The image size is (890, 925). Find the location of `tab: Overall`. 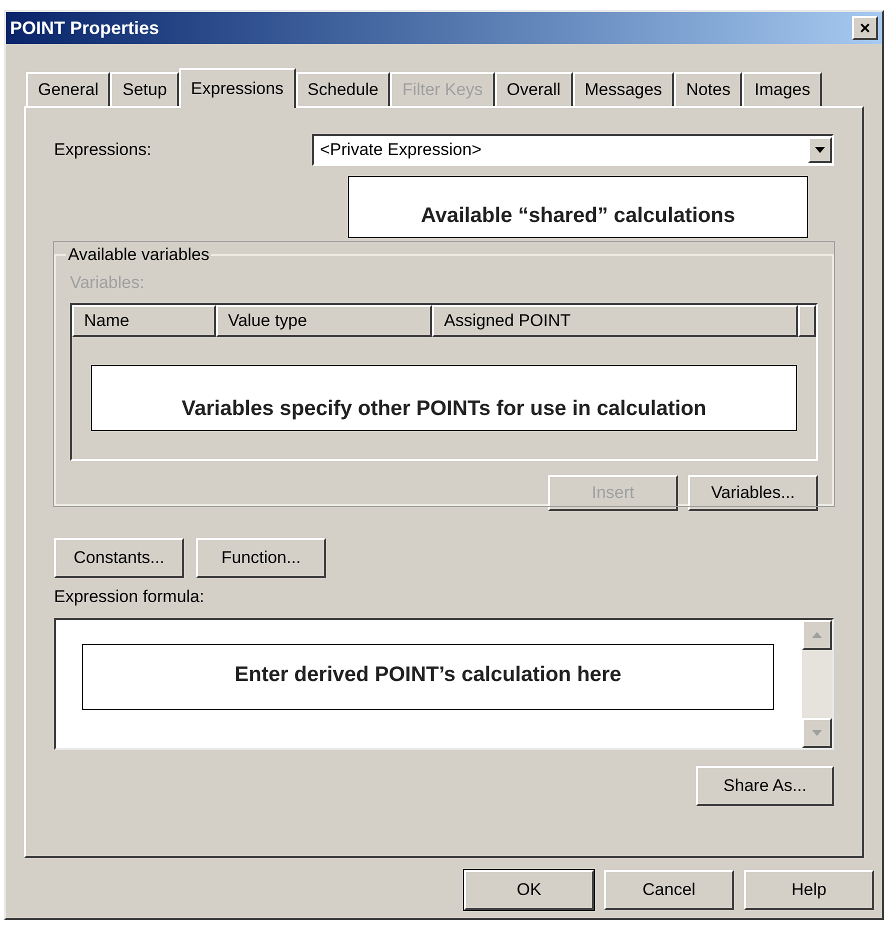

tab: Overall is located at coordinates (533, 89).